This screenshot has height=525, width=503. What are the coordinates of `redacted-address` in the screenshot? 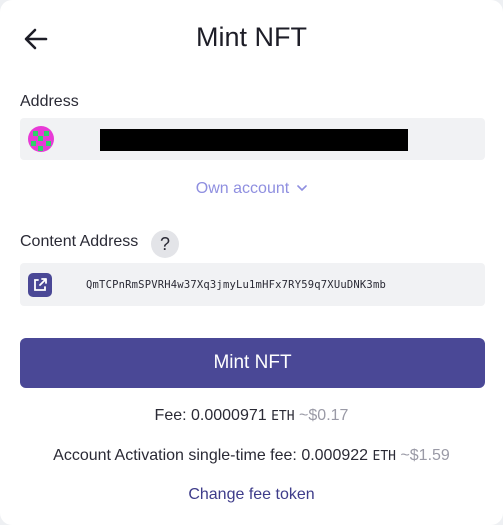 It's located at (254, 140).